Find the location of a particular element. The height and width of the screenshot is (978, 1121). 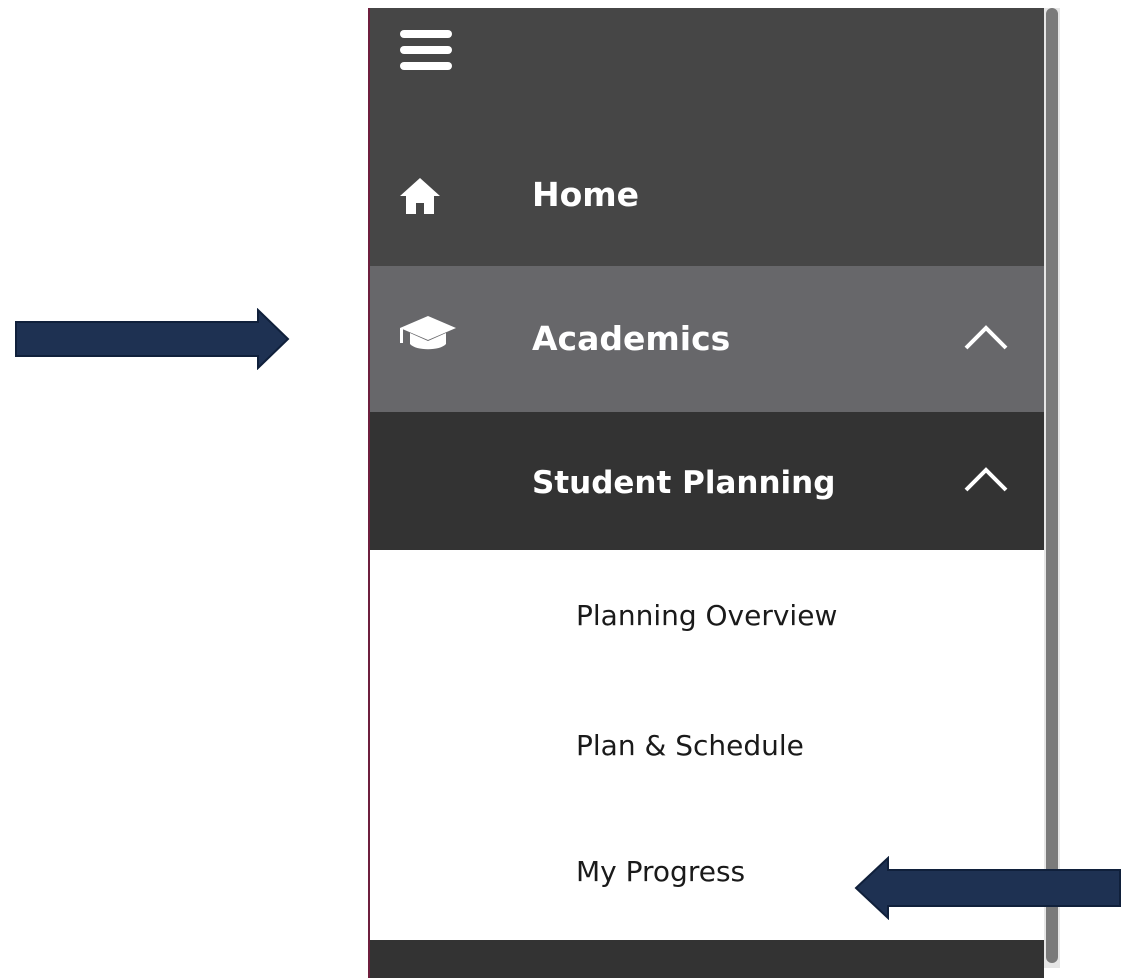

sidebar-item-label: Academics is located at coordinates (631, 338).